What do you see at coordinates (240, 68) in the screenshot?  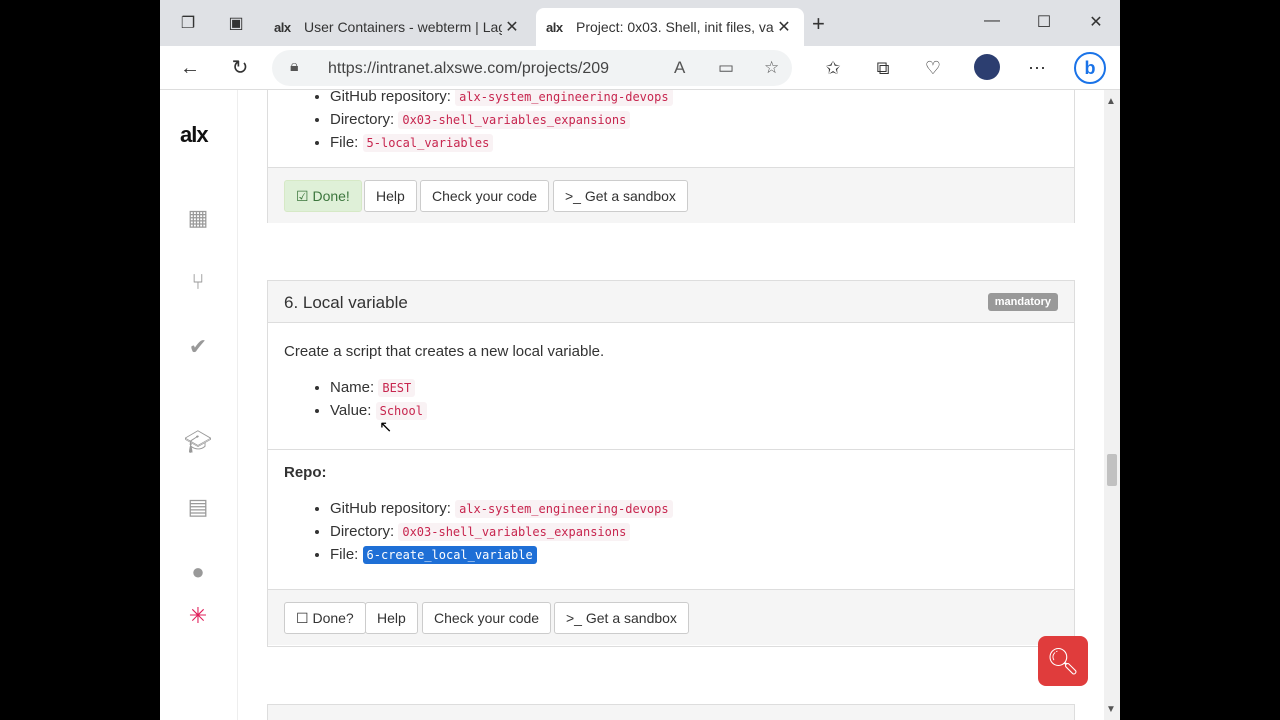 I see `refresh-icon: ↻` at bounding box center [240, 68].